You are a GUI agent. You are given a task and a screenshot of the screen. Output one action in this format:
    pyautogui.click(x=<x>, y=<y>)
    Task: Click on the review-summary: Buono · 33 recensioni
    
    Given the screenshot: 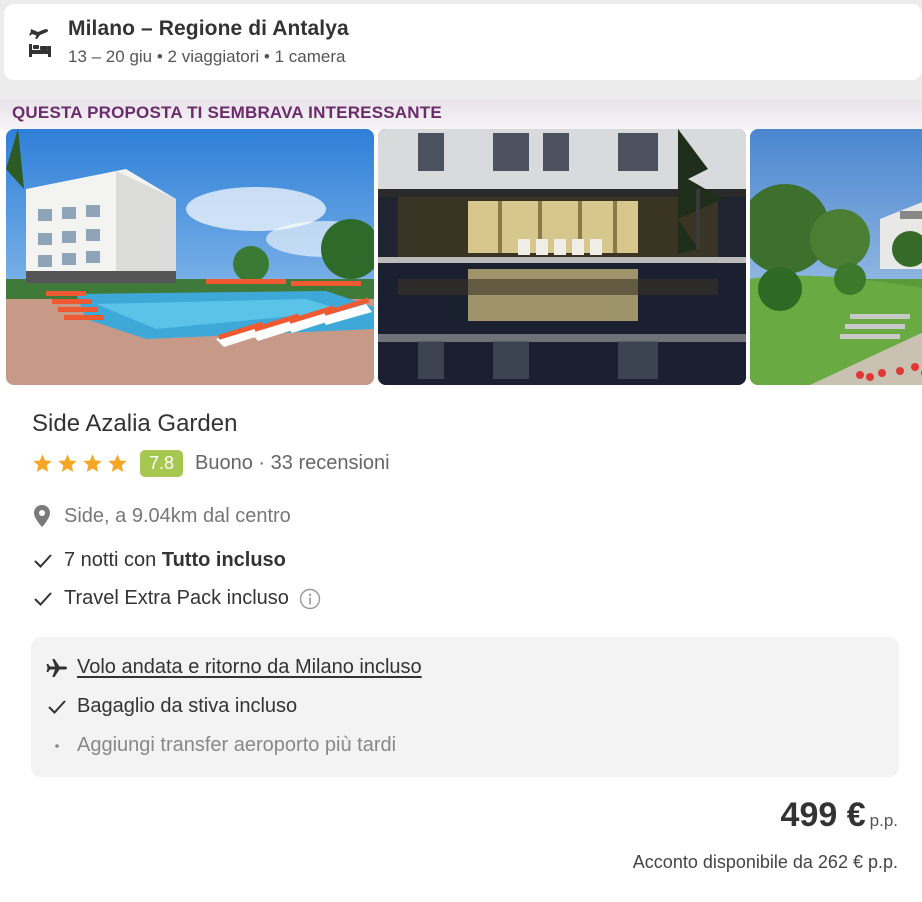 What is the action you would take?
    pyautogui.click(x=292, y=463)
    